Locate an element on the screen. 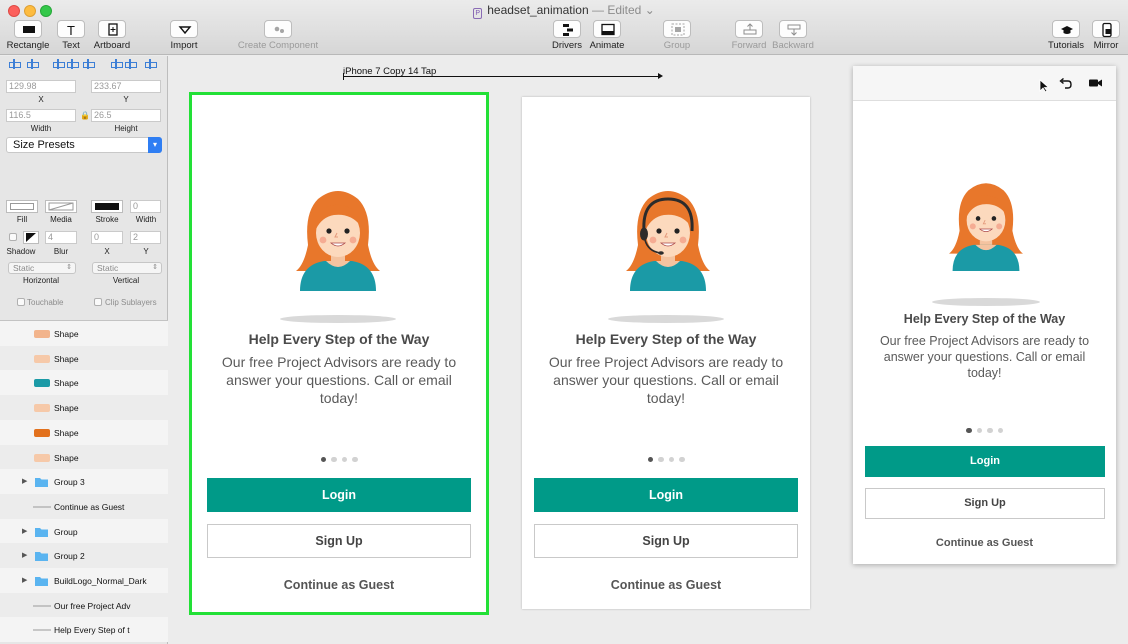 The image size is (1128, 644). blur-input: 4 is located at coordinates (61, 237).